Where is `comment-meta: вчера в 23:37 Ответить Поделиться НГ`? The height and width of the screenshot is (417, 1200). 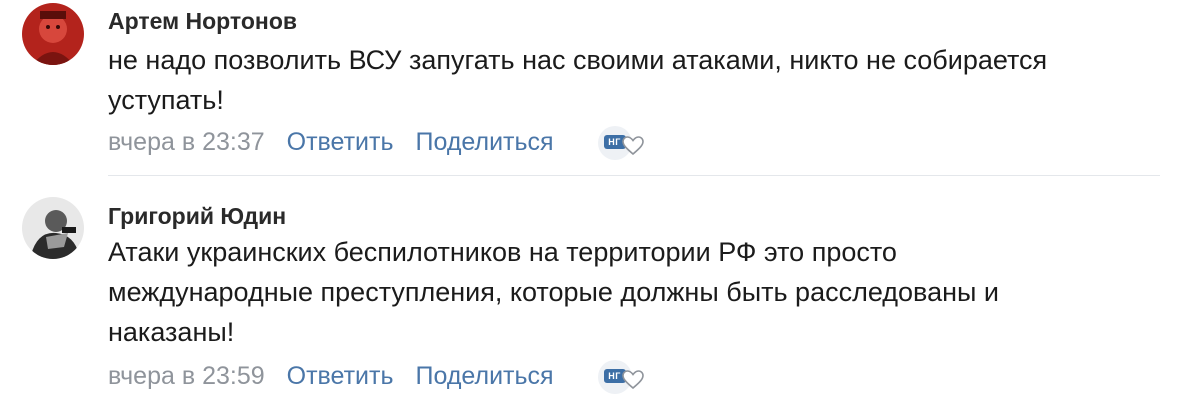
comment-meta: вчера в 23:37 Ответить Поделиться НГ is located at coordinates (380, 143).